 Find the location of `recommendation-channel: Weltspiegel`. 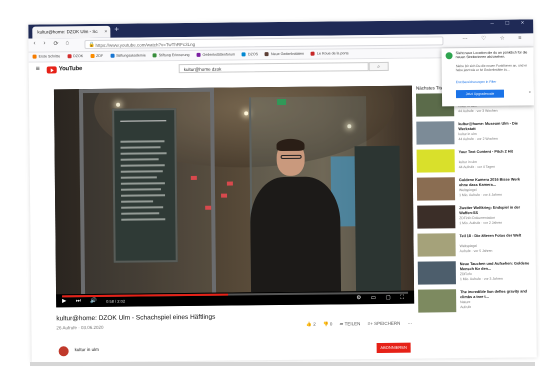

recommendation-channel: Weltspiegel is located at coordinates (468, 246).